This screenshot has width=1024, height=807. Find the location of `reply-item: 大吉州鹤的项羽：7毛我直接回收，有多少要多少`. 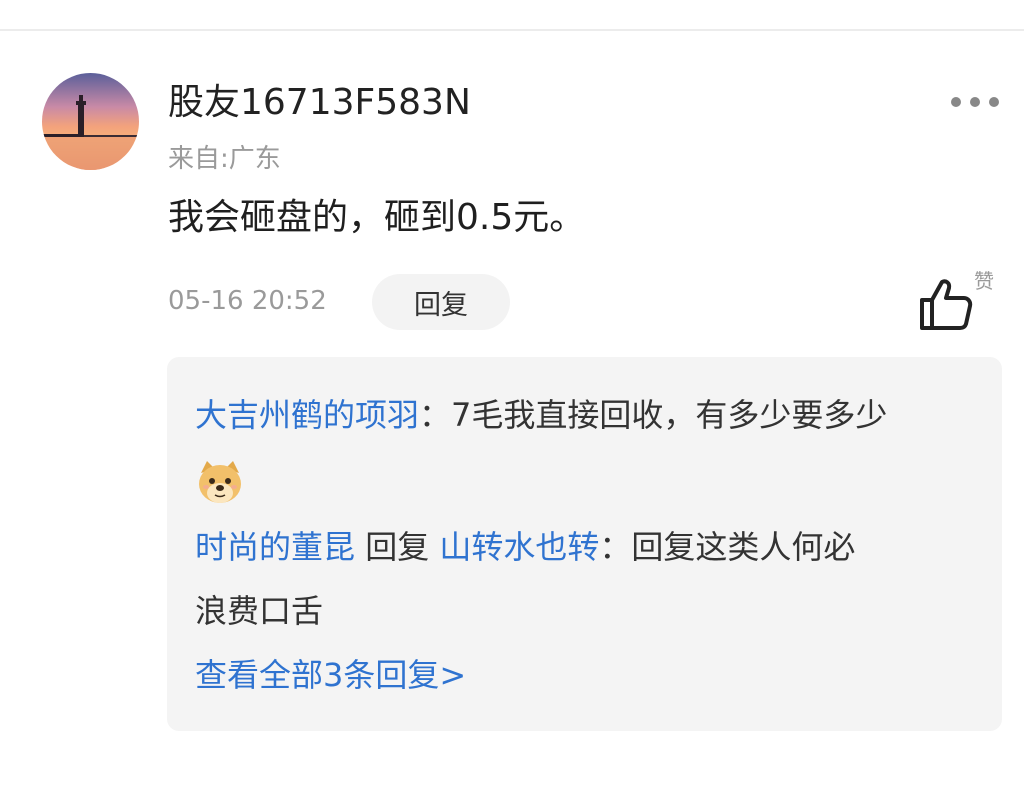

reply-item: 大吉州鹤的项羽：7毛我直接回收，有多少要多少 is located at coordinates (541, 415).